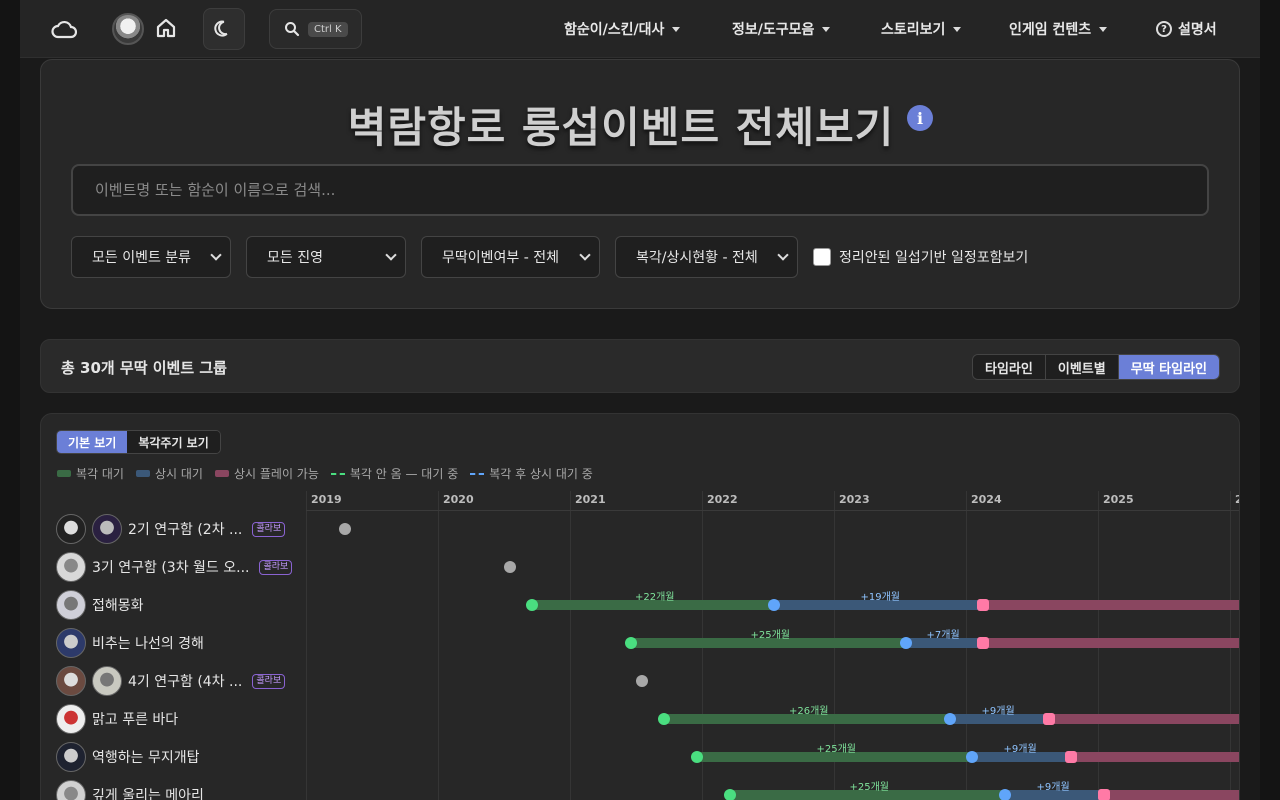 This screenshot has width=1280, height=800. I want to click on legend-label: 복각 후 상시 대기 중, so click(541, 474).